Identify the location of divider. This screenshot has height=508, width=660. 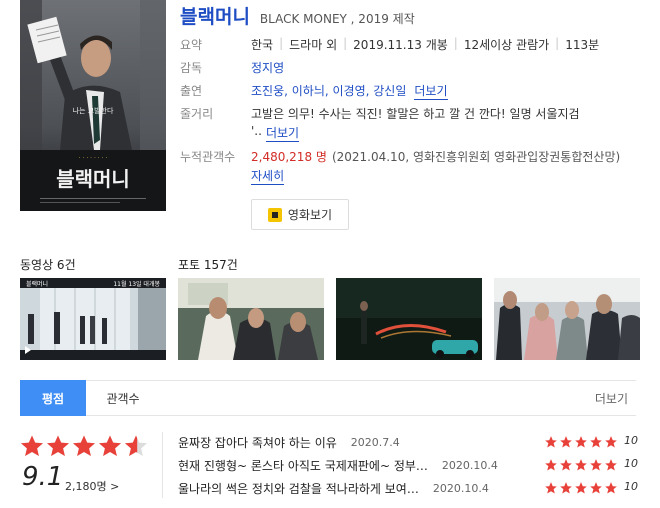
(162, 465).